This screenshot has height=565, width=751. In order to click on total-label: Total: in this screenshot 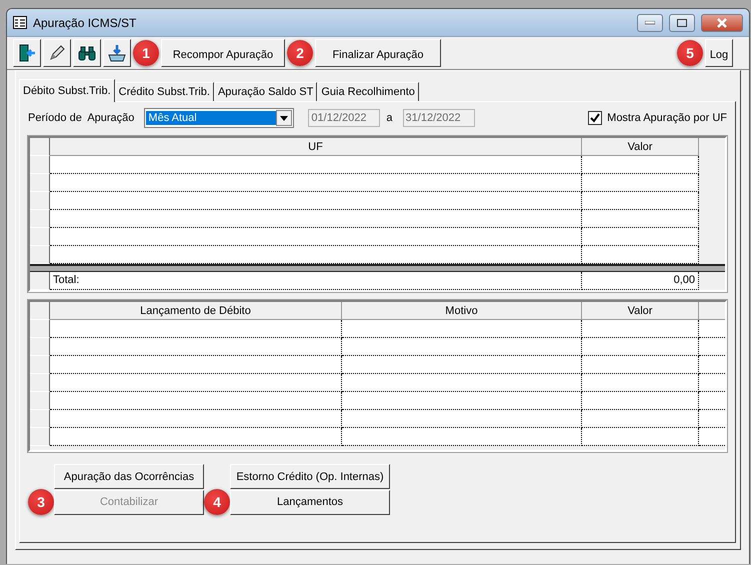, I will do `click(316, 281)`.